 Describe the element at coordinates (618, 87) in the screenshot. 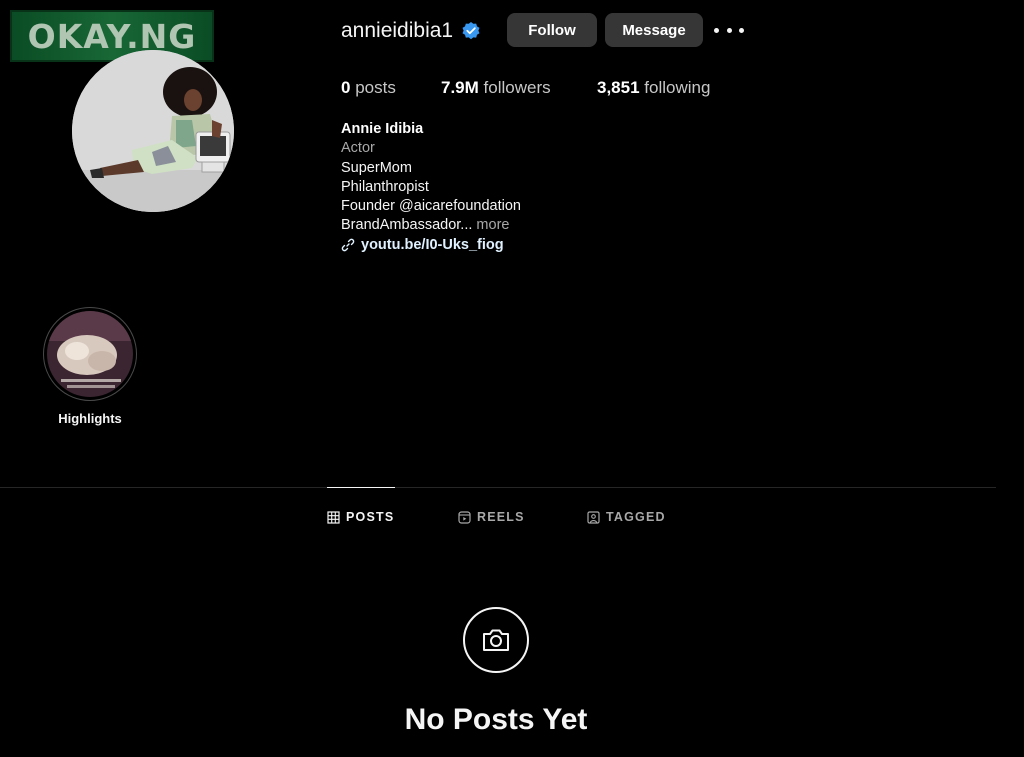

I see `following-value: 3,851` at that location.